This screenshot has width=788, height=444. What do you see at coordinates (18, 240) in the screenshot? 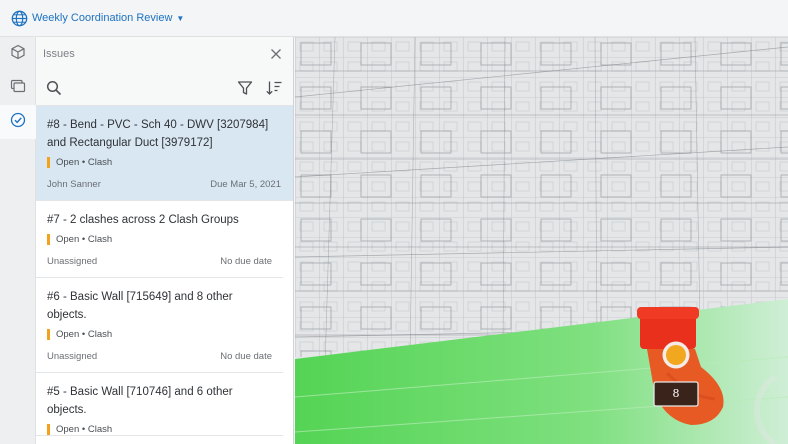
I see `left-tool-rail` at bounding box center [18, 240].